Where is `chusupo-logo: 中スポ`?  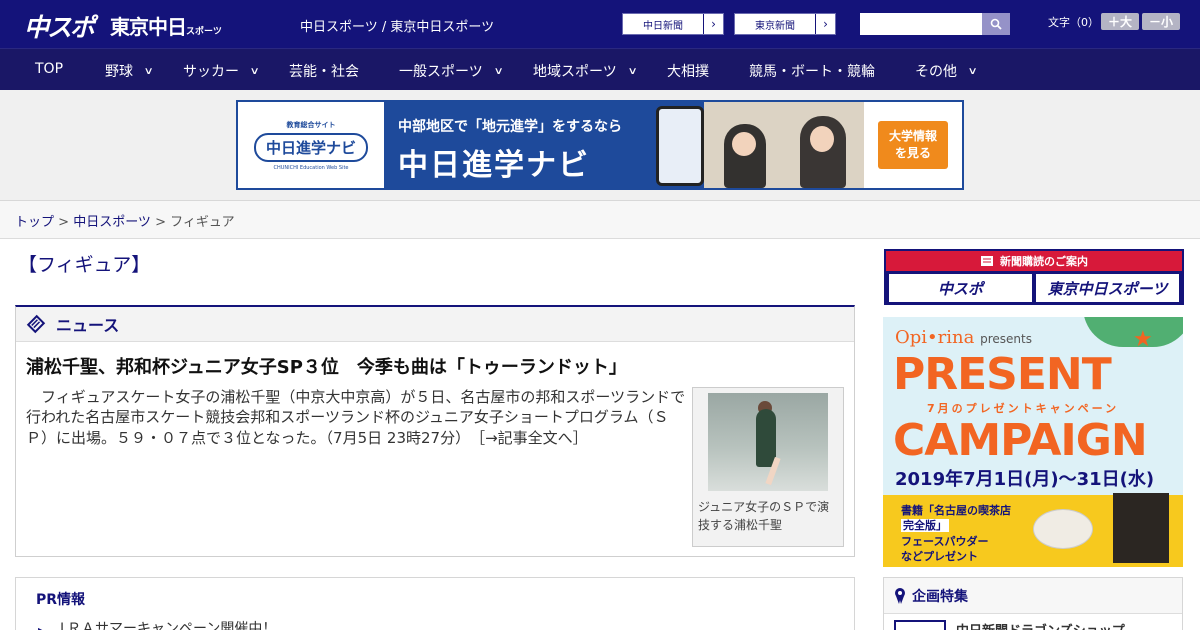 chusupo-logo: 中スポ is located at coordinates (59, 26).